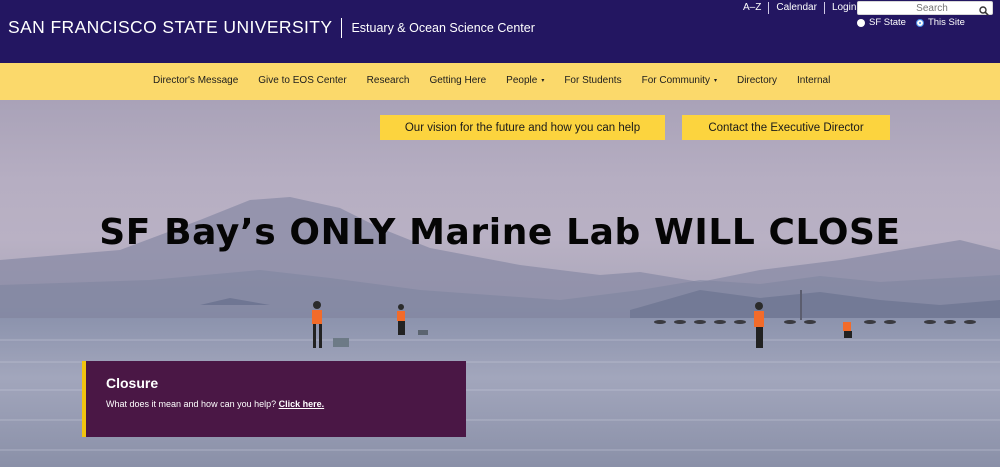 The image size is (1000, 467). I want to click on radio-sfstate, so click(861, 22).